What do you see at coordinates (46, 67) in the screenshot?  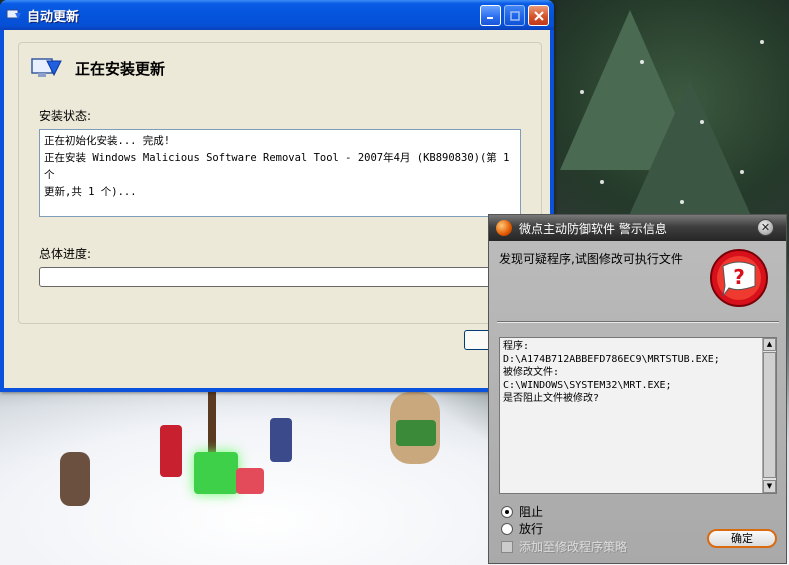 I see `update-install-icon` at bounding box center [46, 67].